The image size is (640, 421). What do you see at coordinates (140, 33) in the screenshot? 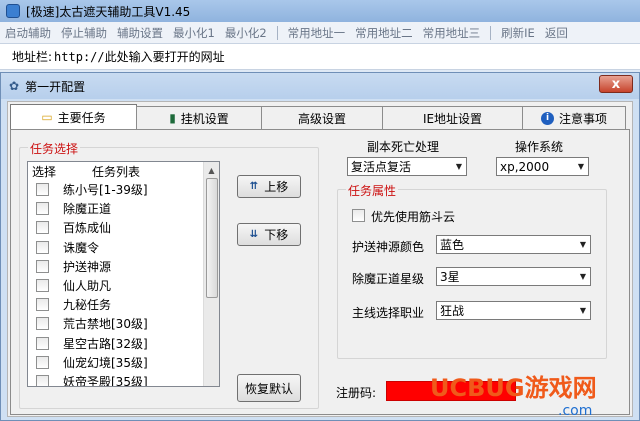
I see `menu-assist-settings: 辅助设置` at bounding box center [140, 33].